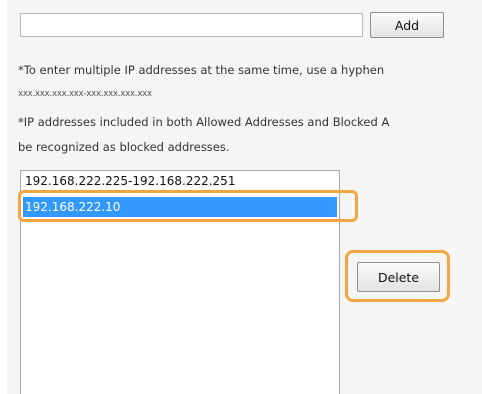 The image size is (482, 394). I want to click on add-button: Add, so click(407, 25).